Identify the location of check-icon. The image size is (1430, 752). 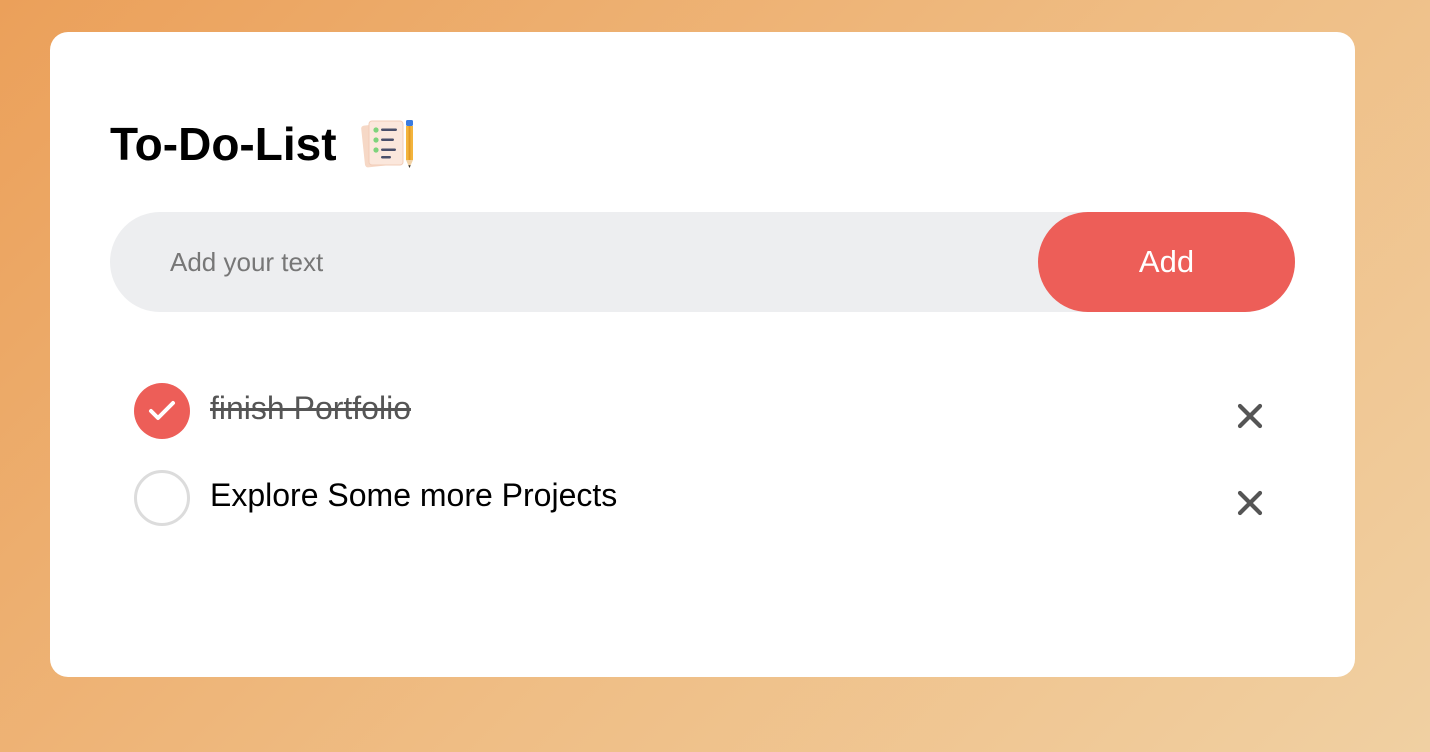
(162, 410).